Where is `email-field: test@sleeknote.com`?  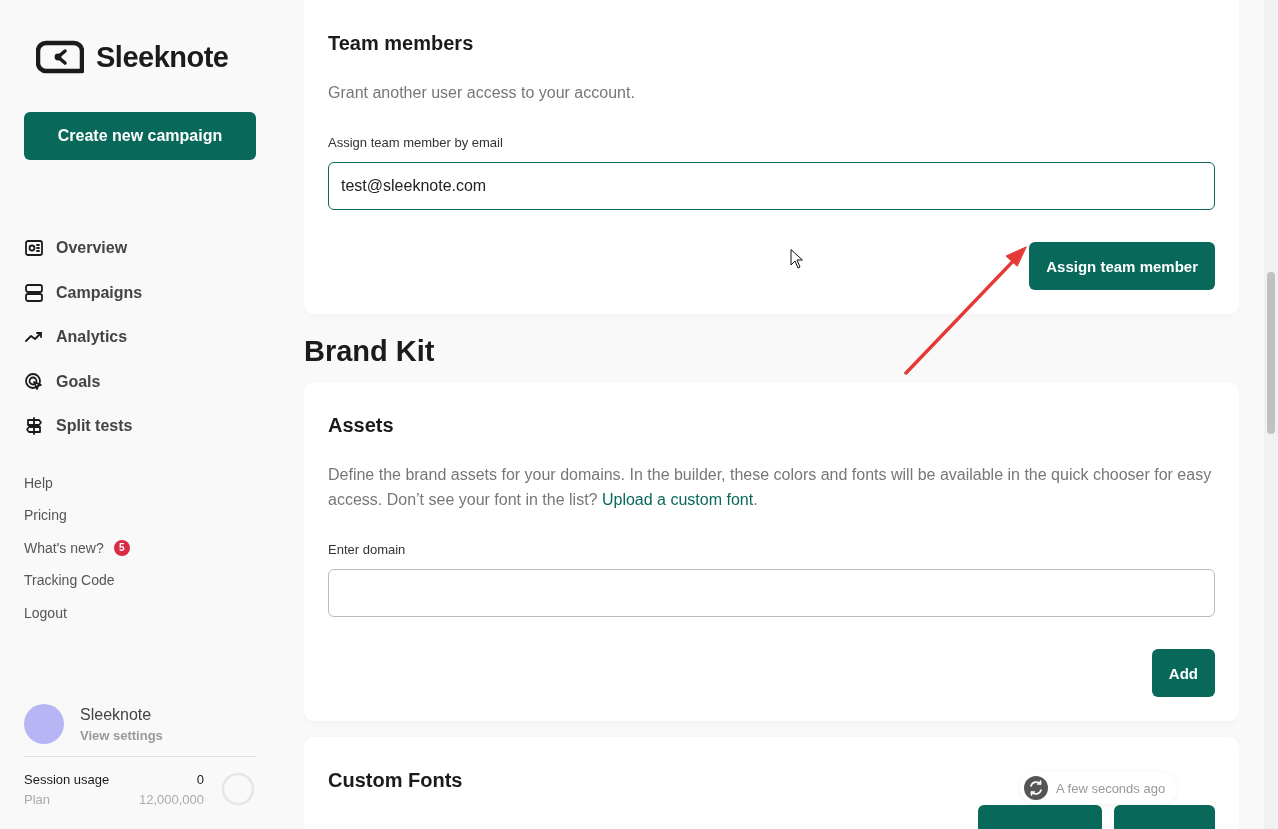 email-field: test@sleeknote.com is located at coordinates (771, 186).